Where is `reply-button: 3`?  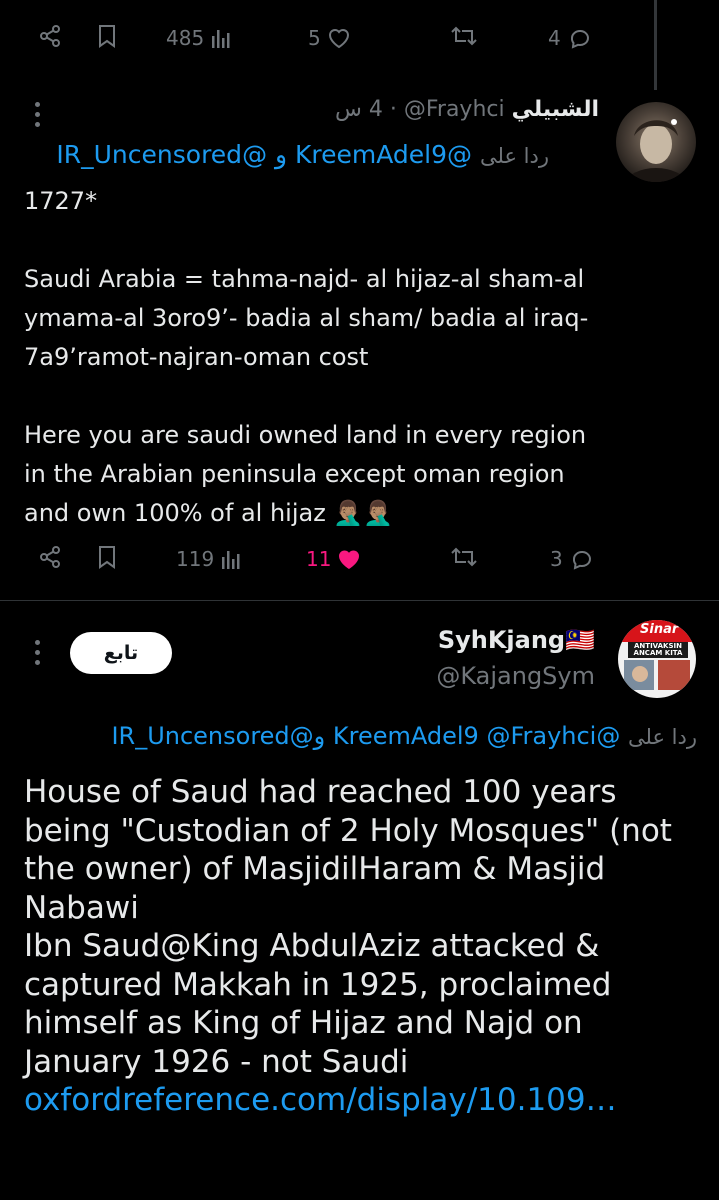
reply-button: 3 is located at coordinates (571, 559).